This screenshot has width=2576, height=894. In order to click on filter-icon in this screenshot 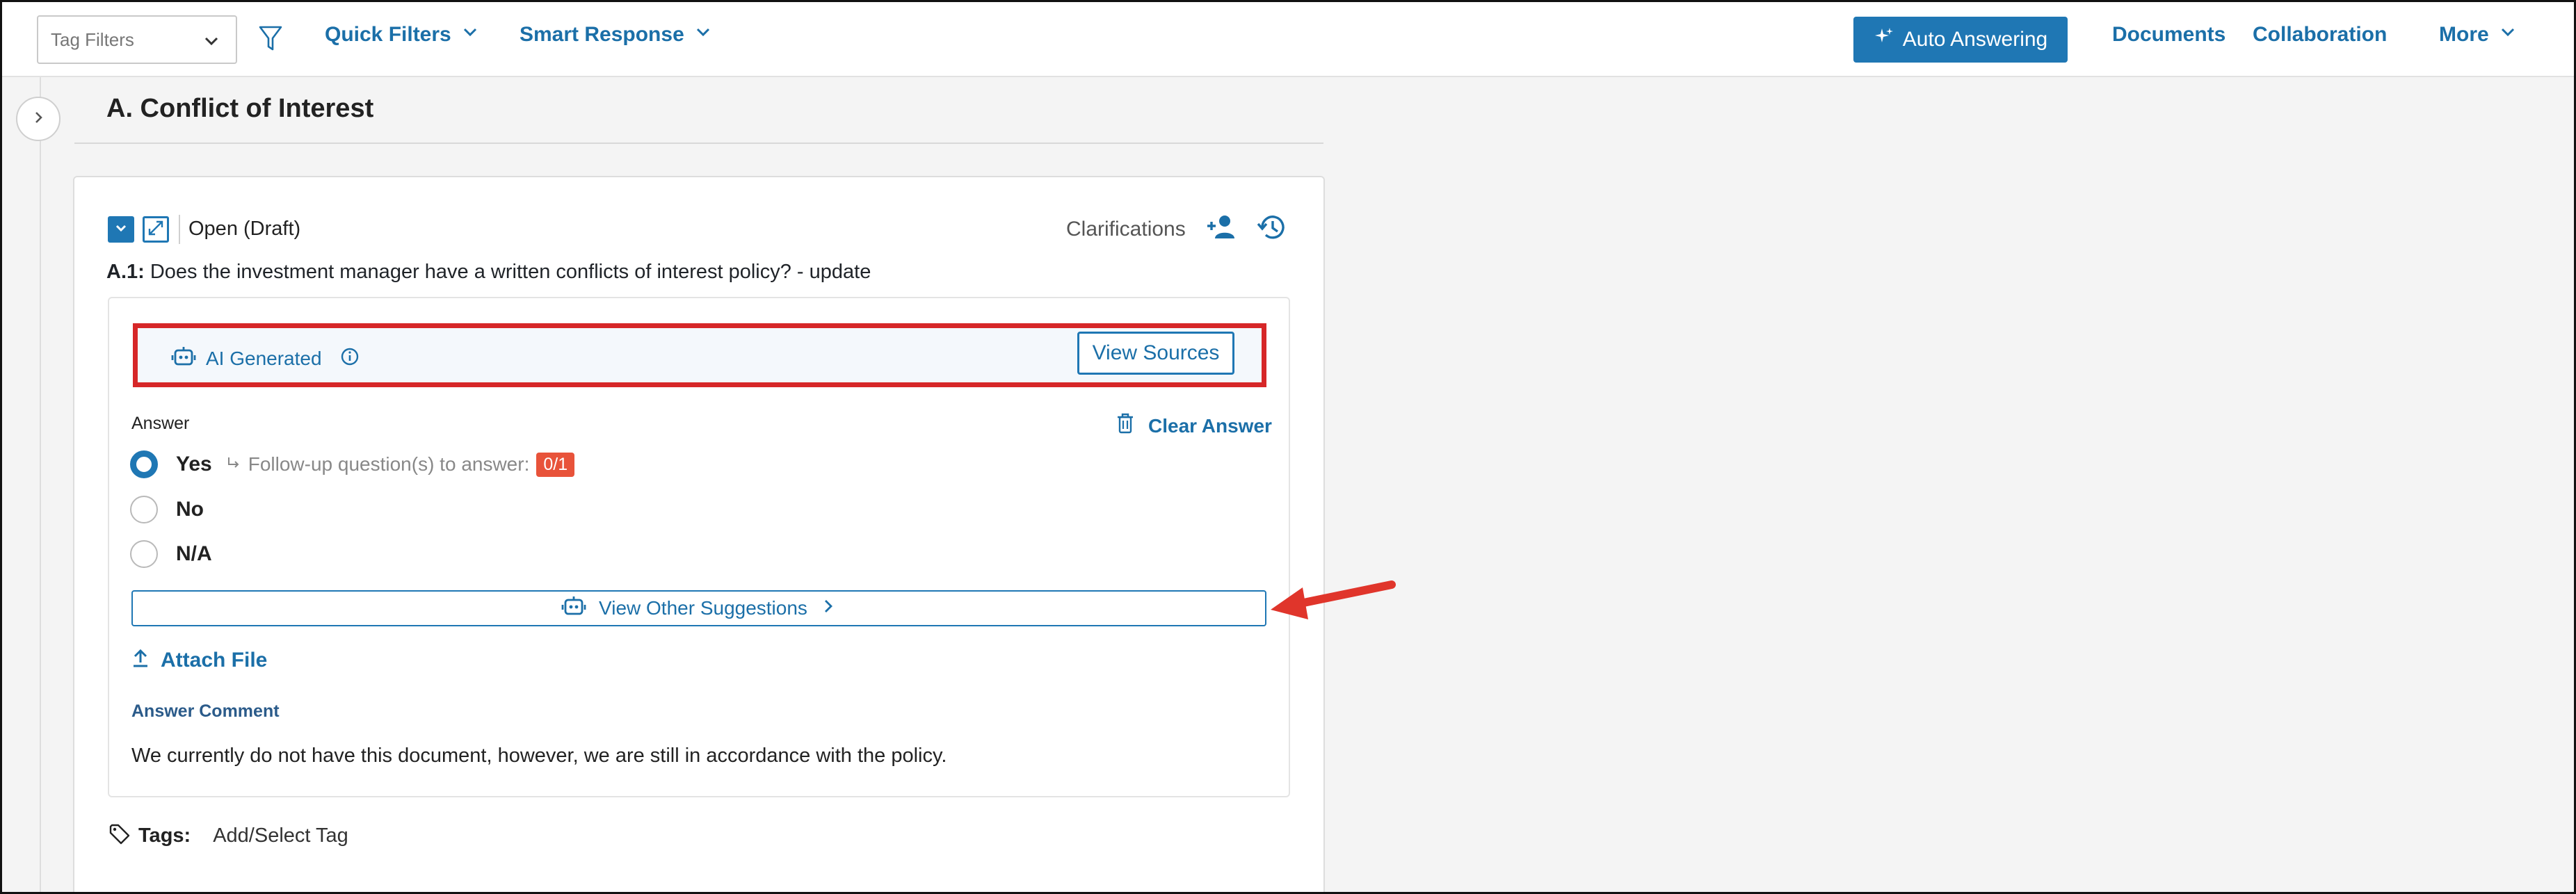, I will do `click(271, 40)`.